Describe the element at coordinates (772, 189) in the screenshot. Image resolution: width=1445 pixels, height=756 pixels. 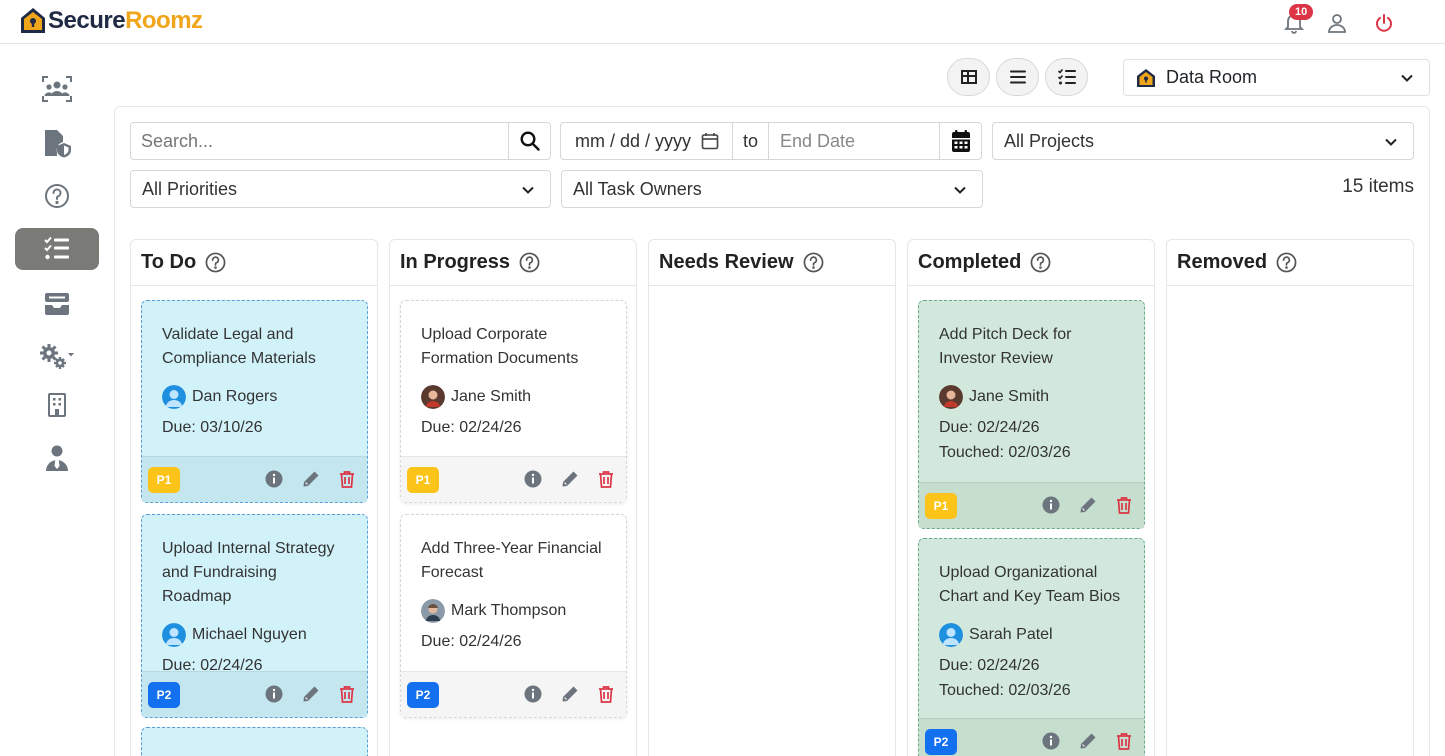
I see `task-owner-select: All Task Owners` at that location.